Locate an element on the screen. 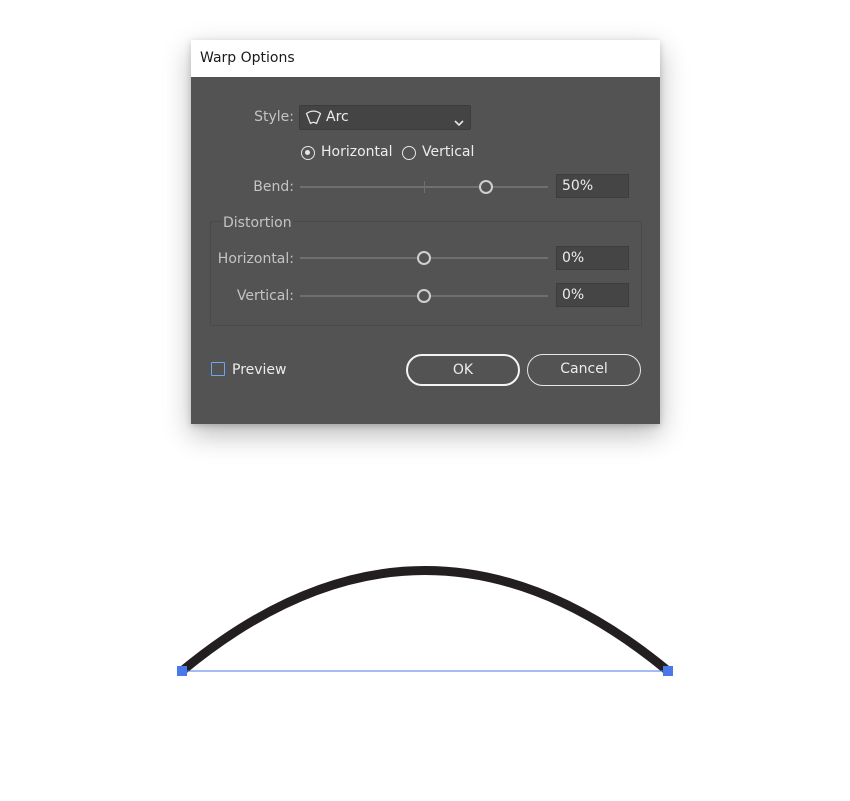 The width and height of the screenshot is (850, 801). radio-unselected-icon is located at coordinates (409, 153).